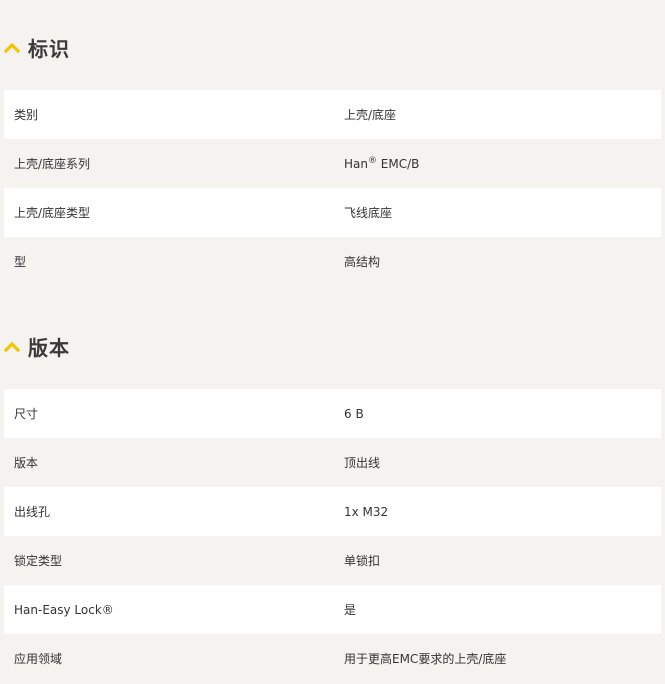 The width and height of the screenshot is (665, 684). I want to click on row-value: 6 B, so click(354, 413).